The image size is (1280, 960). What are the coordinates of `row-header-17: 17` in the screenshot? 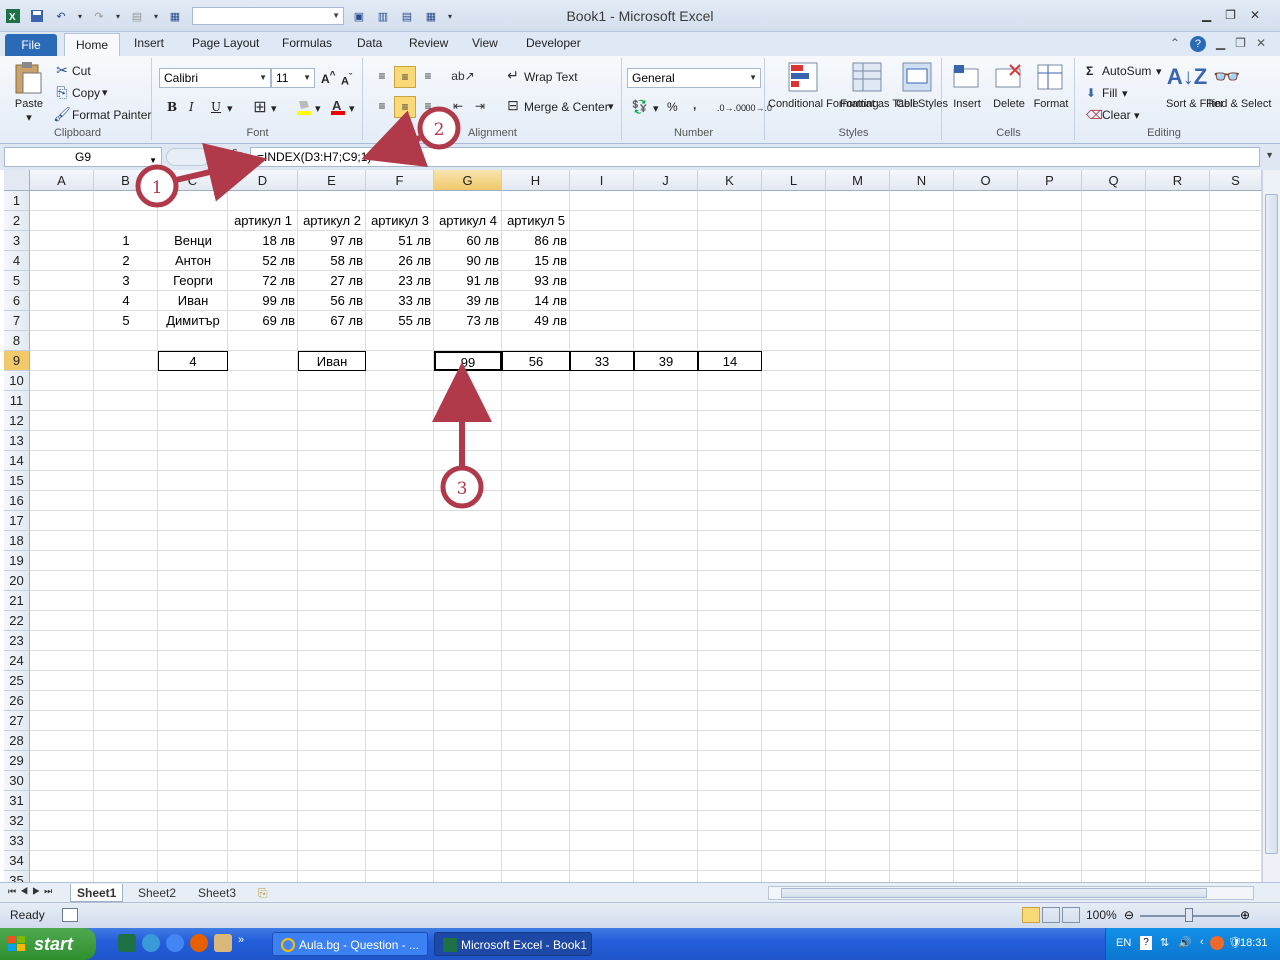 It's located at (17, 521).